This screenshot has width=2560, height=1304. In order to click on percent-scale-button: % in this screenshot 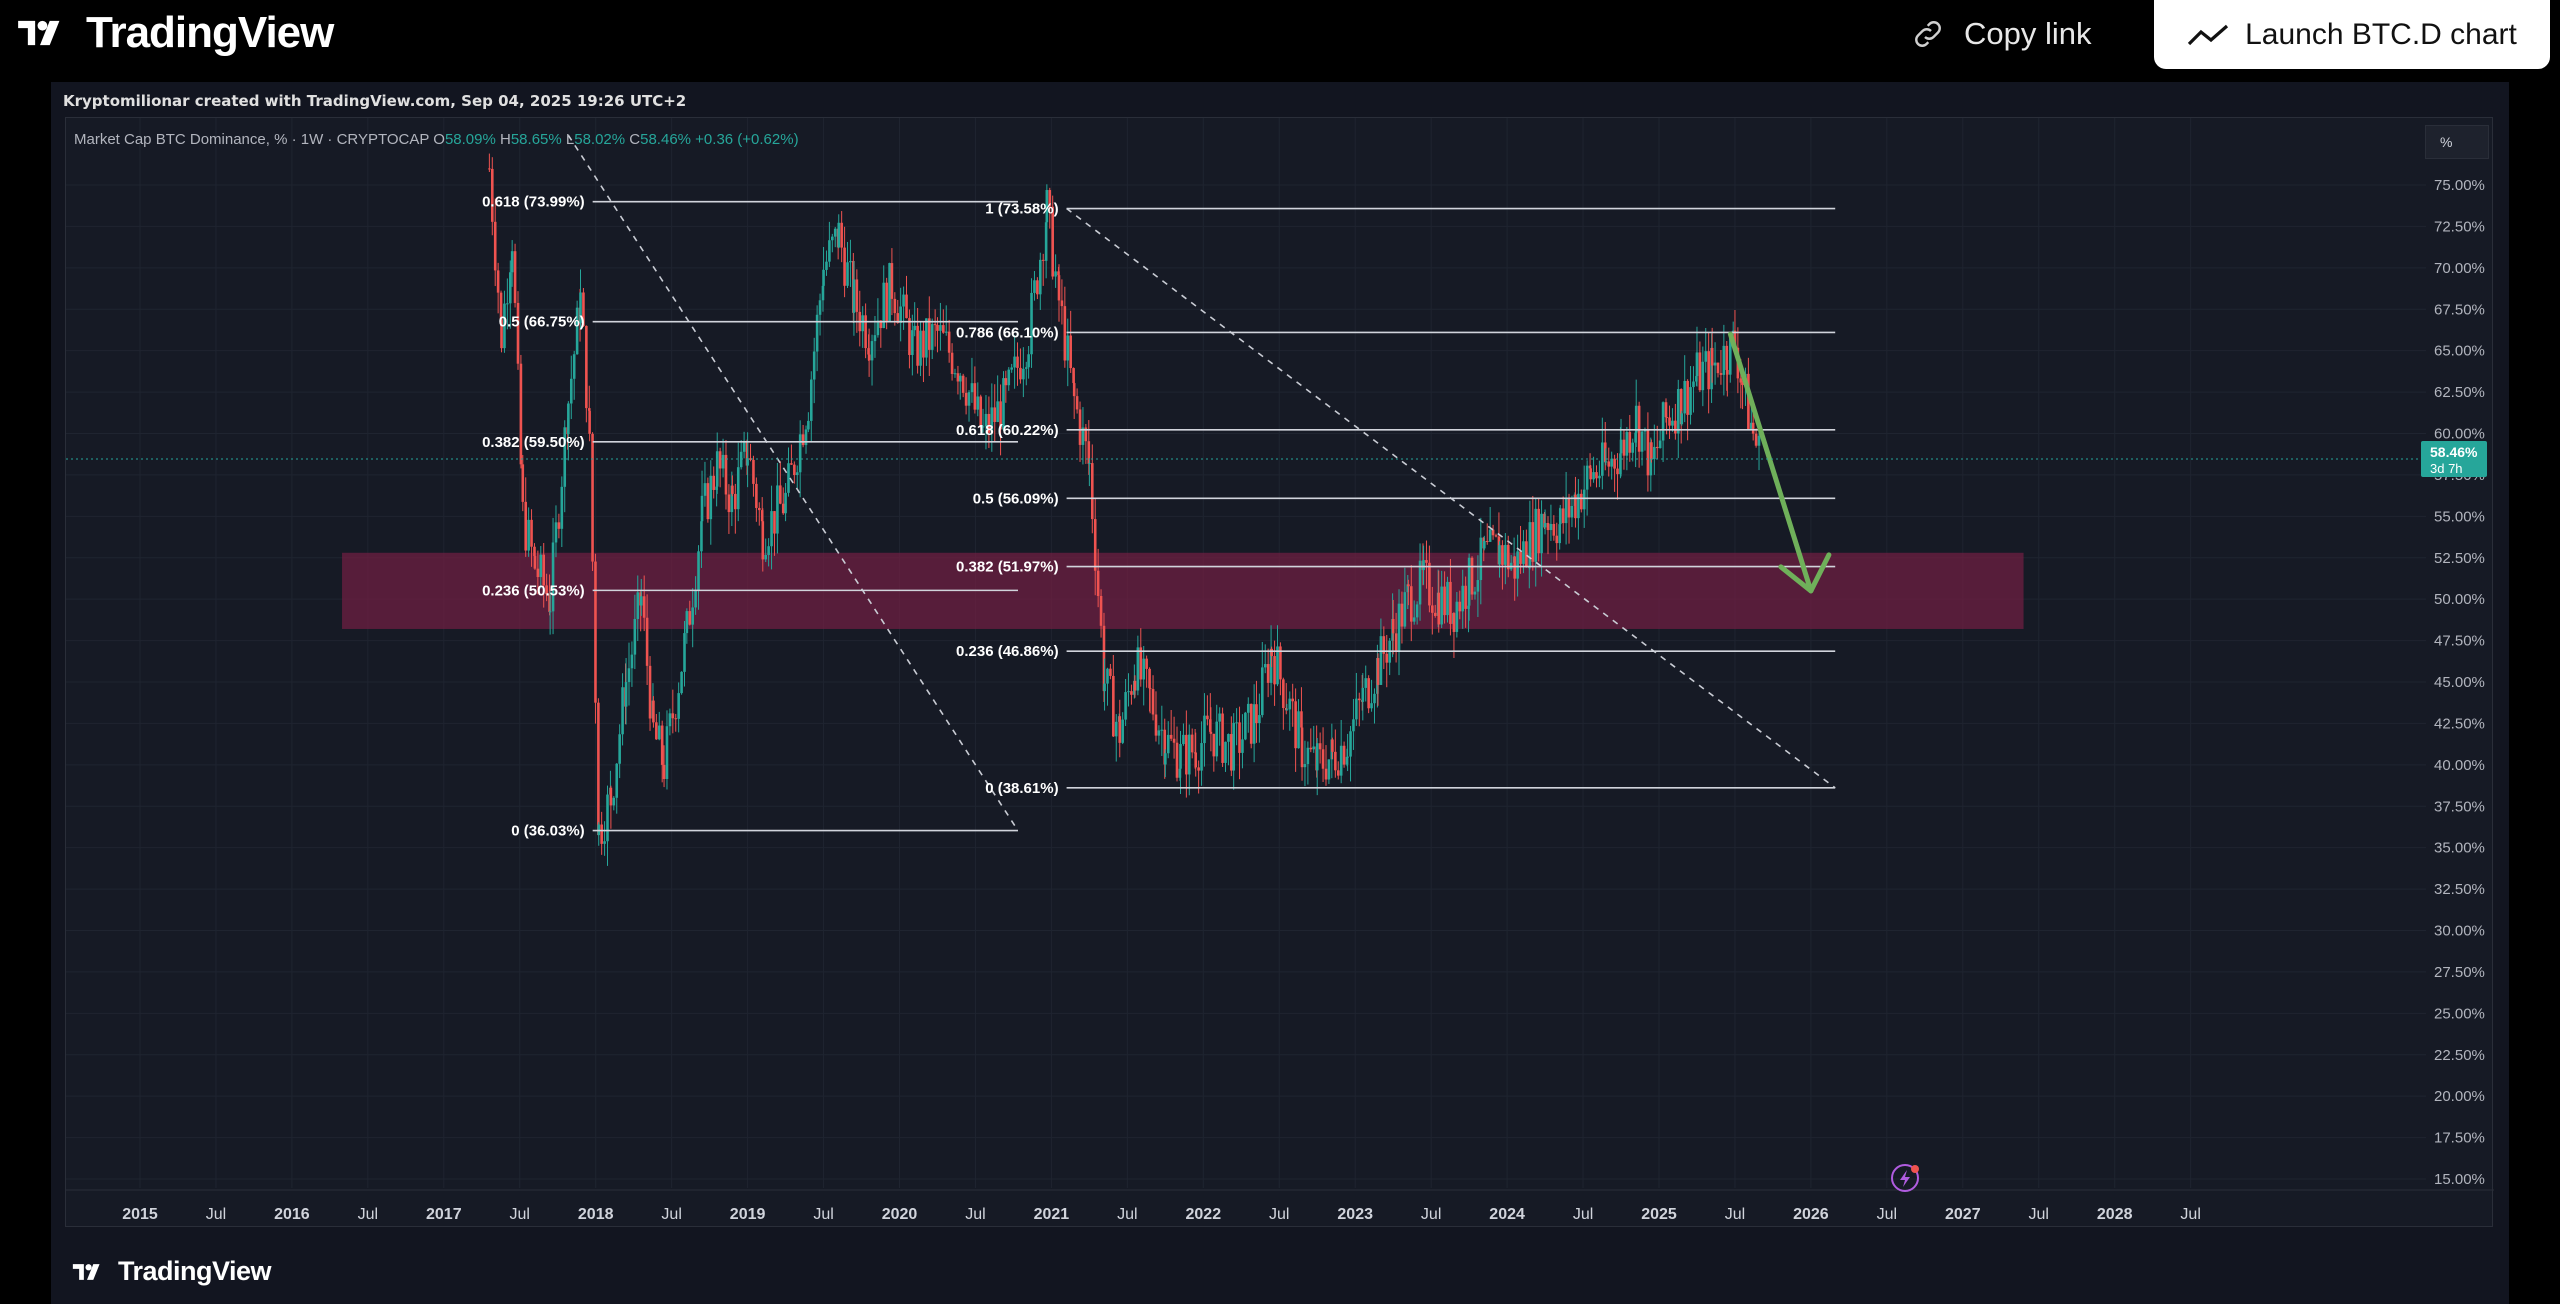, I will do `click(2457, 142)`.